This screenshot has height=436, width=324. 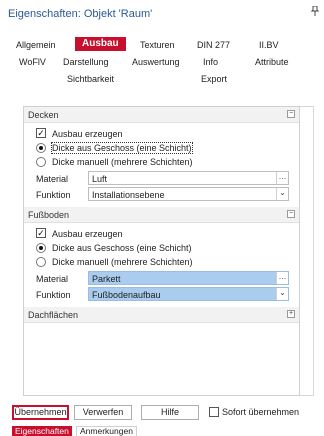 I want to click on decken-radio-manuell, so click(x=41, y=162).